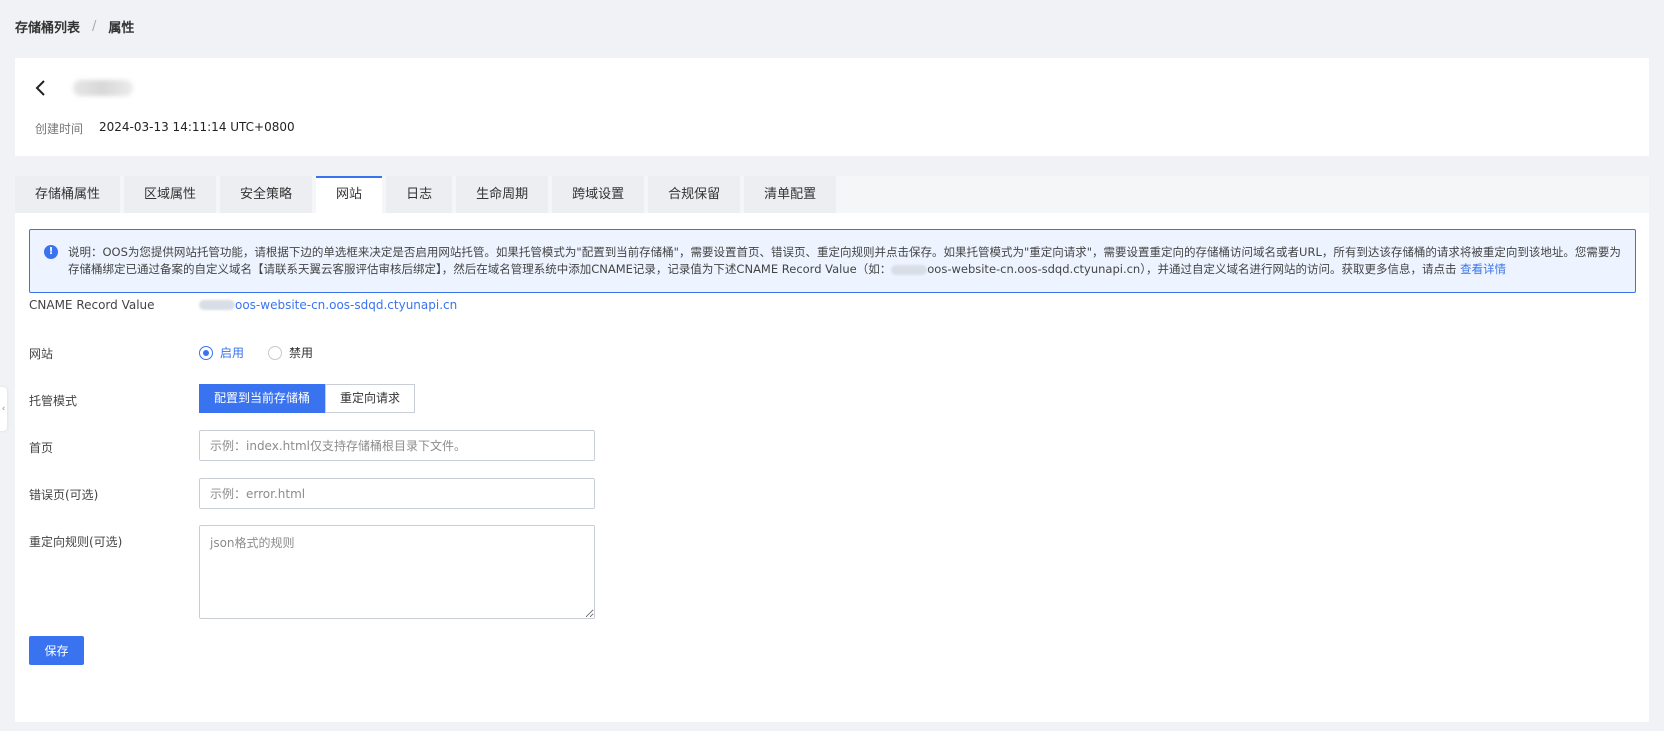 Image resolution: width=1664 pixels, height=731 pixels. Describe the element at coordinates (206, 352) in the screenshot. I see `radio-enable-dot` at that location.